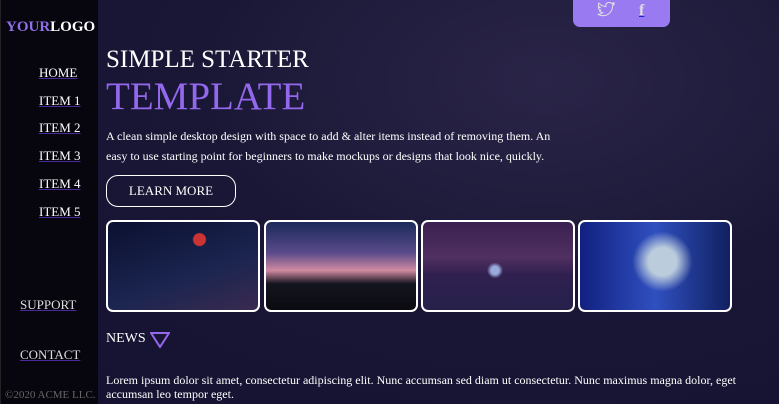  I want to click on twitter-icon, so click(606, 12).